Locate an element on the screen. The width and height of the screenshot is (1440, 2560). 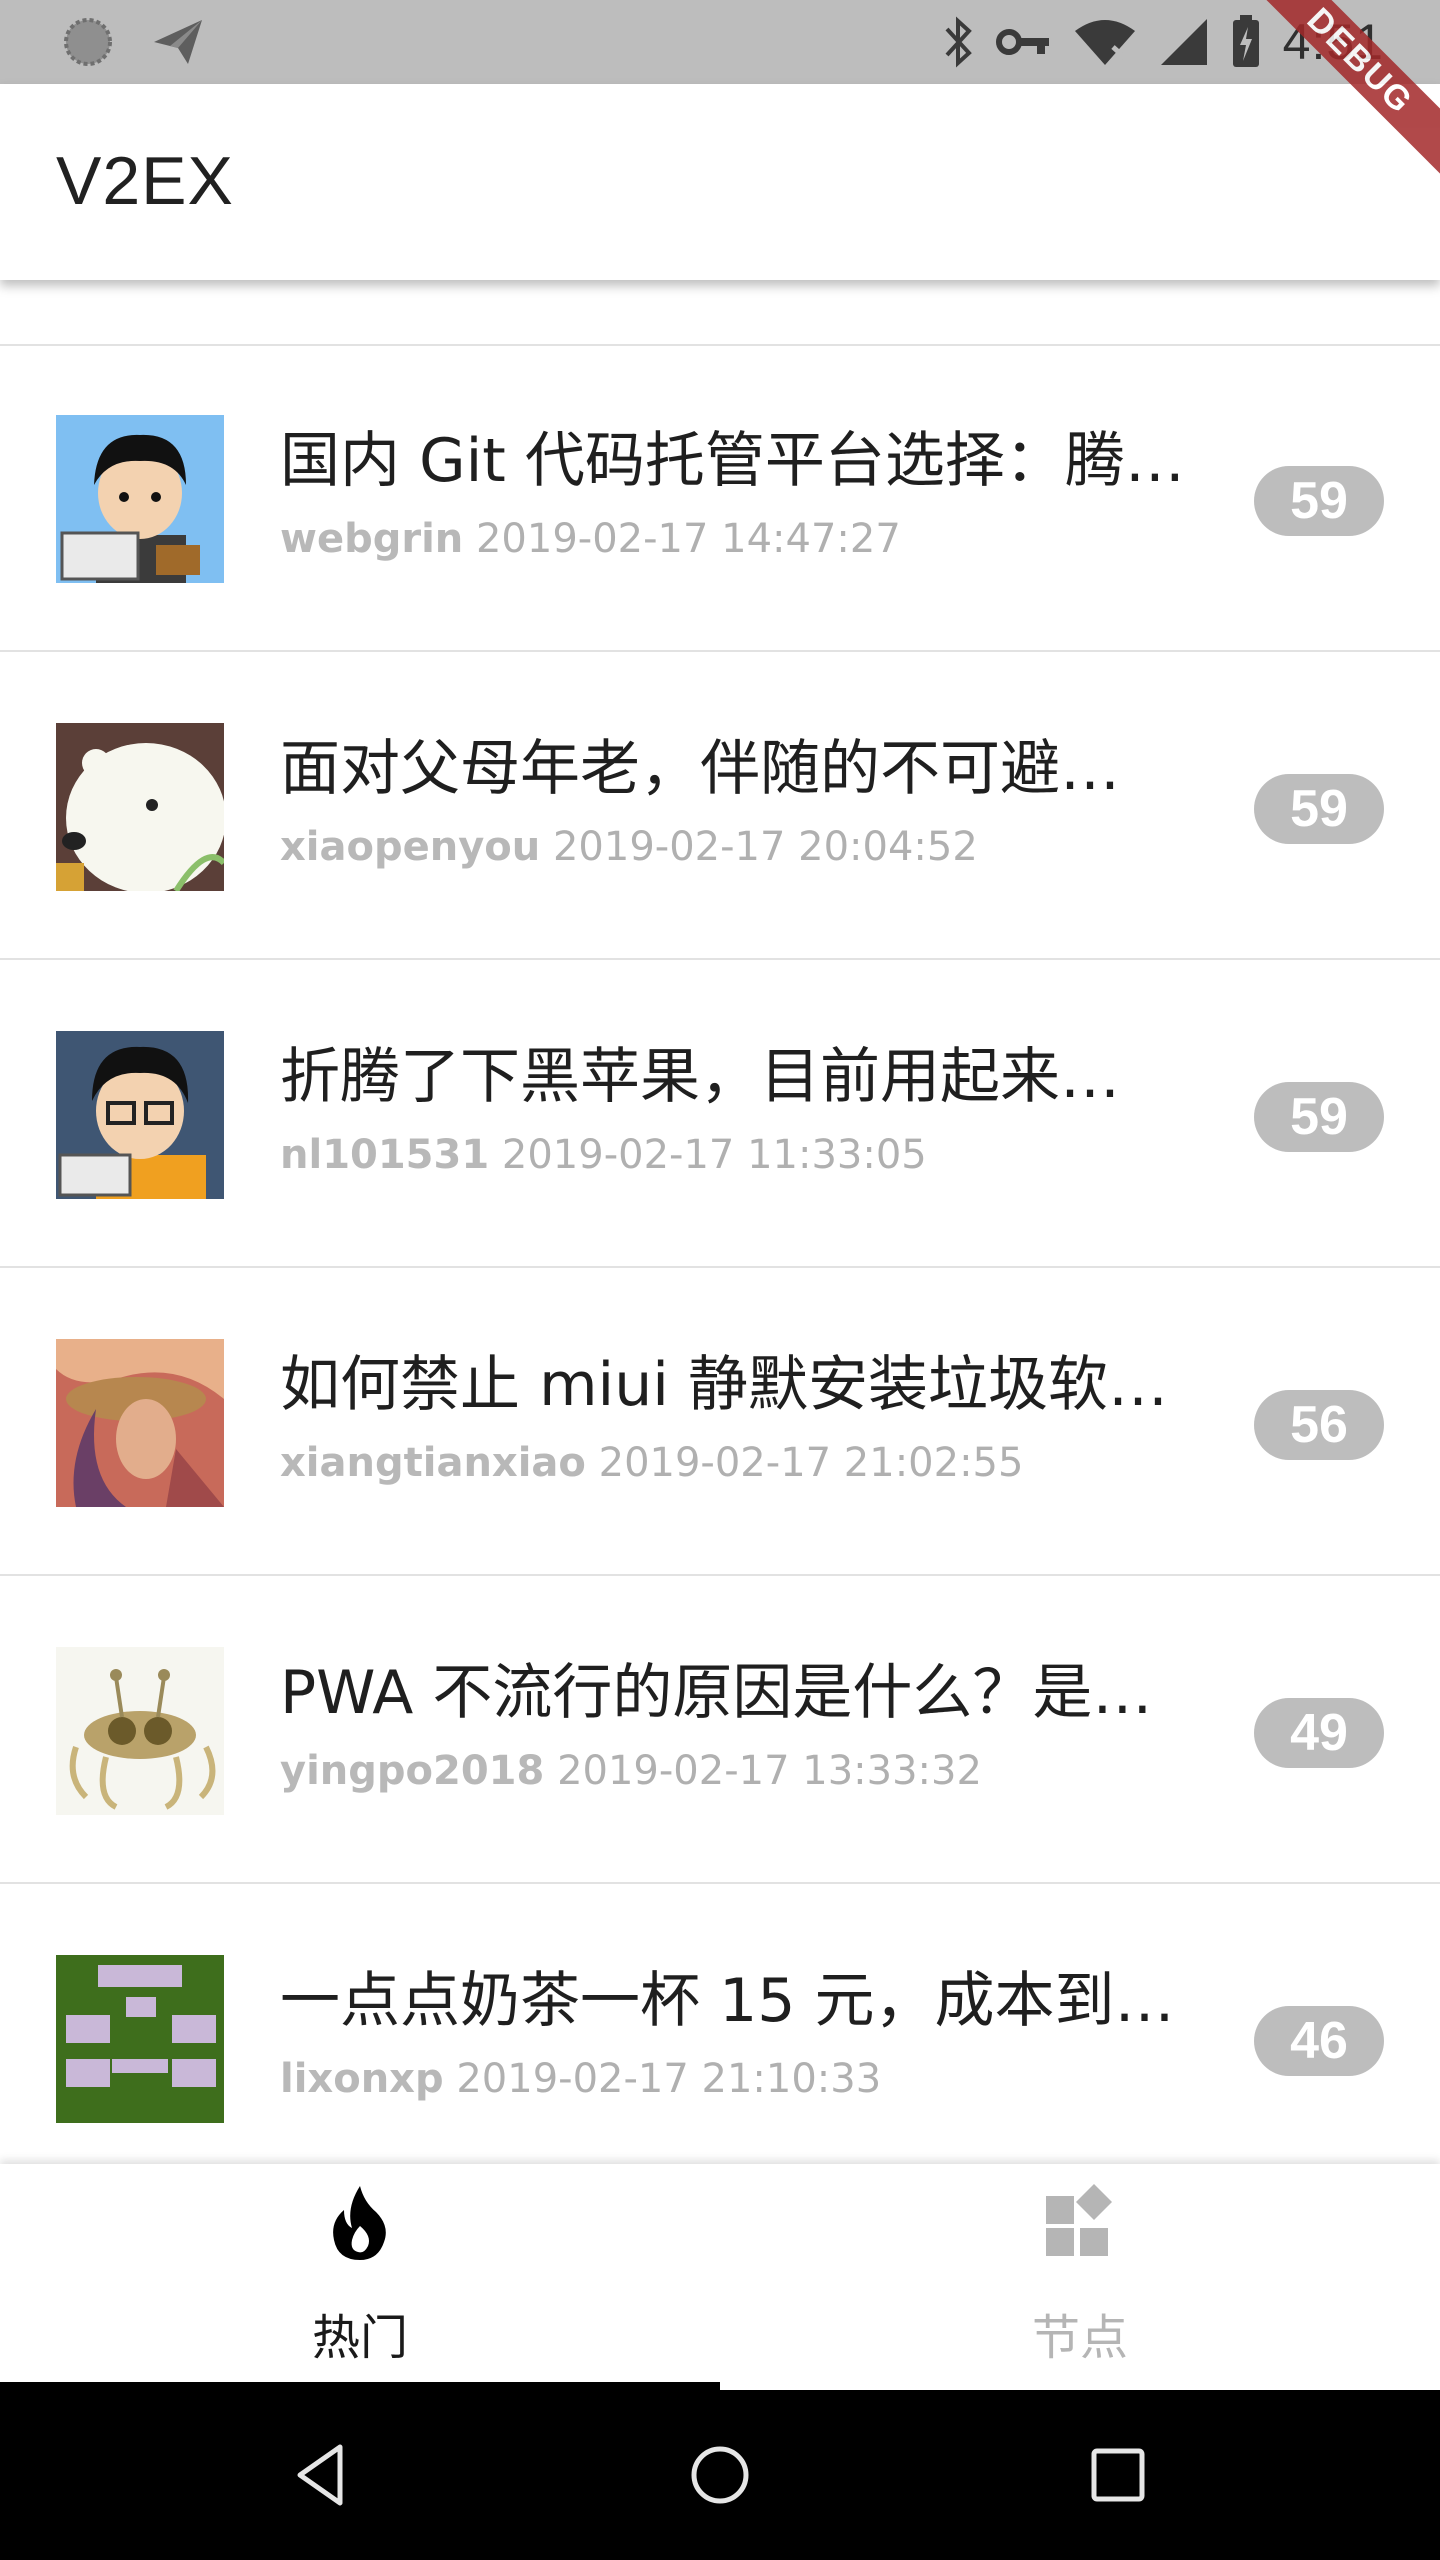
topic-author: yingpo2018 is located at coordinates (412, 1771).